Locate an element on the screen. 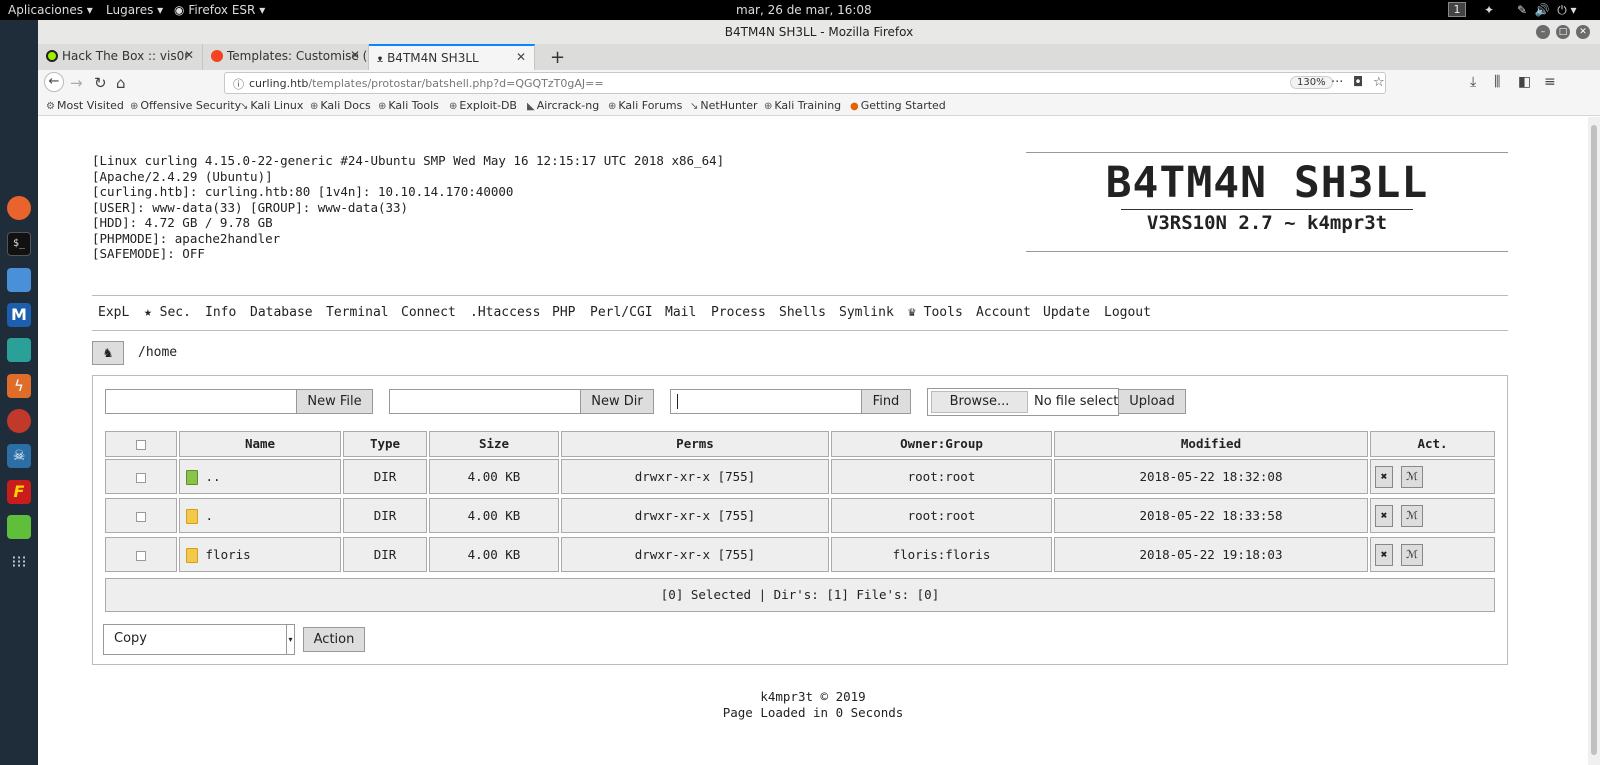 This screenshot has height=765, width=1600. pocket-icon: ◘ is located at coordinates (1358, 82).